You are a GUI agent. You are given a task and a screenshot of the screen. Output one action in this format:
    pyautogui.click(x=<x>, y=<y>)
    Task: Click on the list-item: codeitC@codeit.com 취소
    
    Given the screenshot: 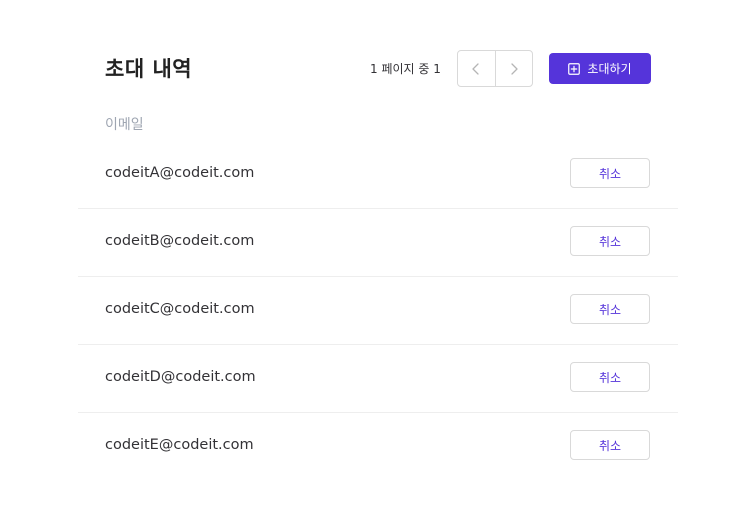 What is the action you would take?
    pyautogui.click(x=378, y=311)
    